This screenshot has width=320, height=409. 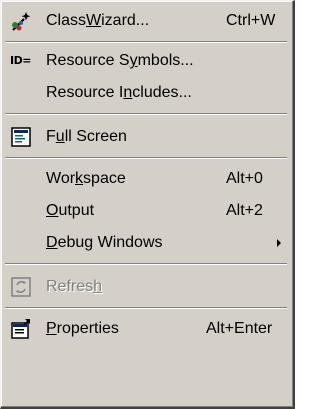 I want to click on menu-item-refresh: Refresh, so click(x=146, y=287).